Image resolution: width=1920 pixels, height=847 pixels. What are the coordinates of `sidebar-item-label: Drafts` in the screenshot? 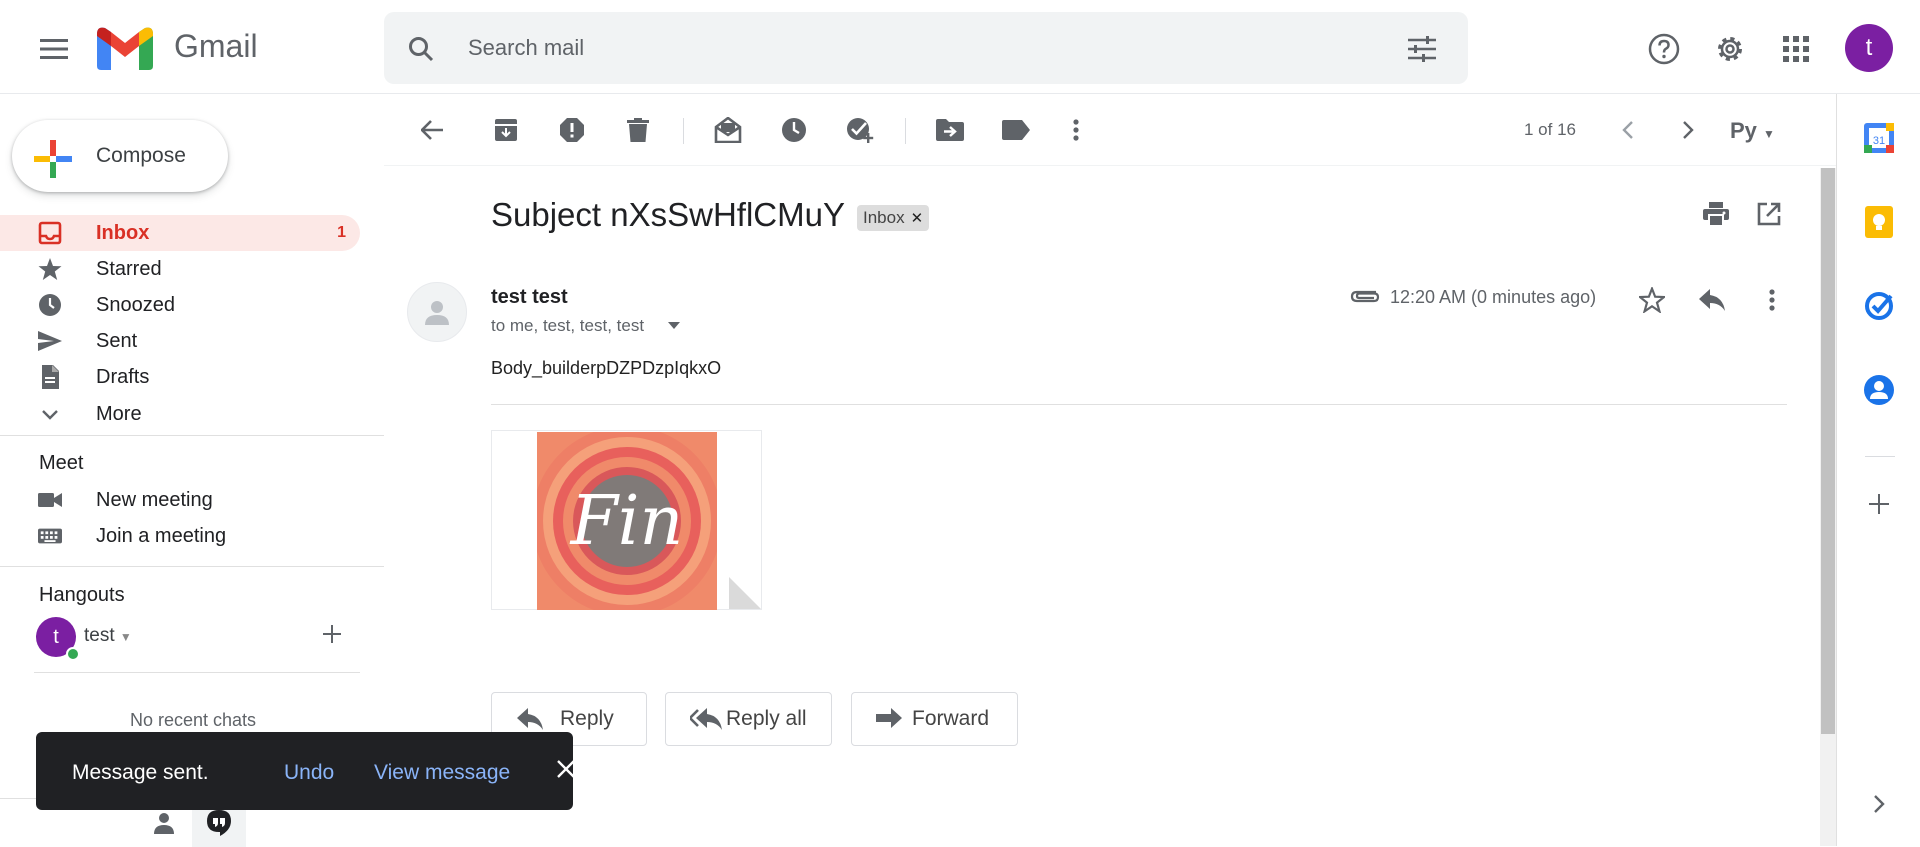 It's located at (123, 377).